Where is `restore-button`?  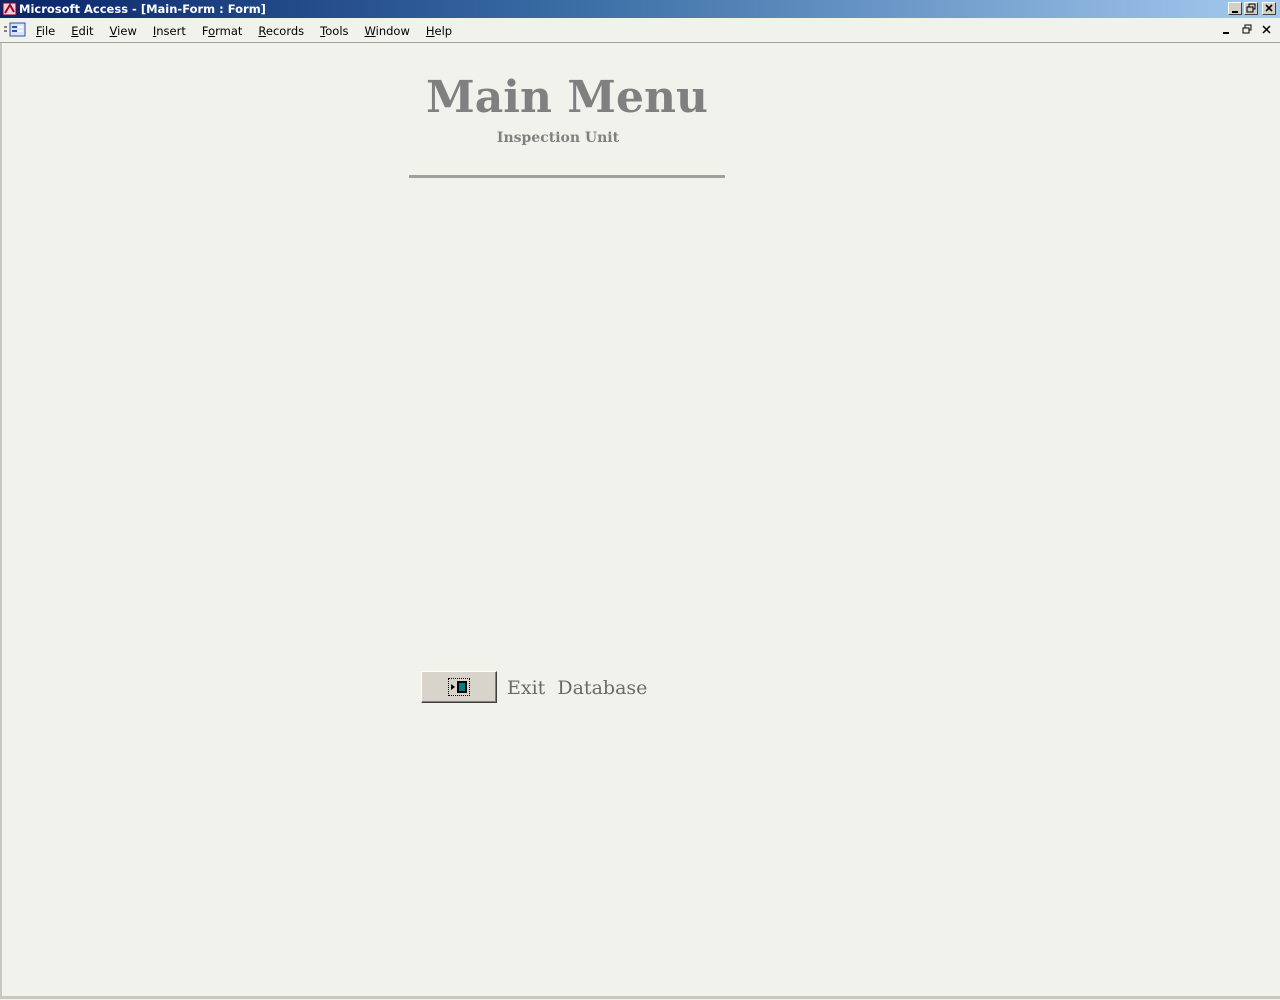 restore-button is located at coordinates (1251, 8).